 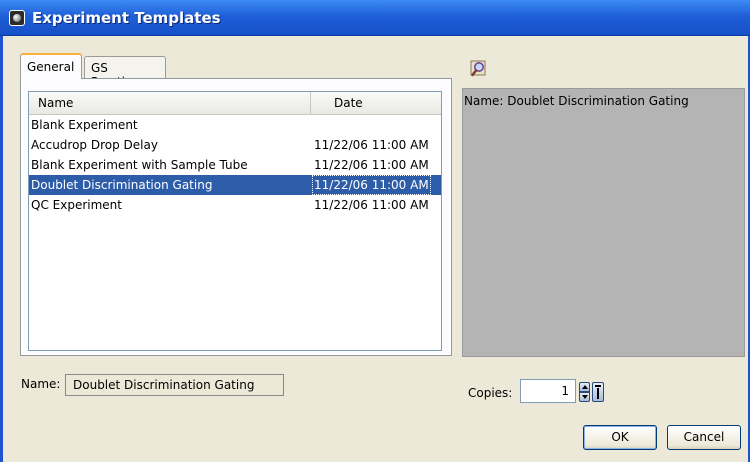 I want to click on spinner-up-icon, so click(x=584, y=387).